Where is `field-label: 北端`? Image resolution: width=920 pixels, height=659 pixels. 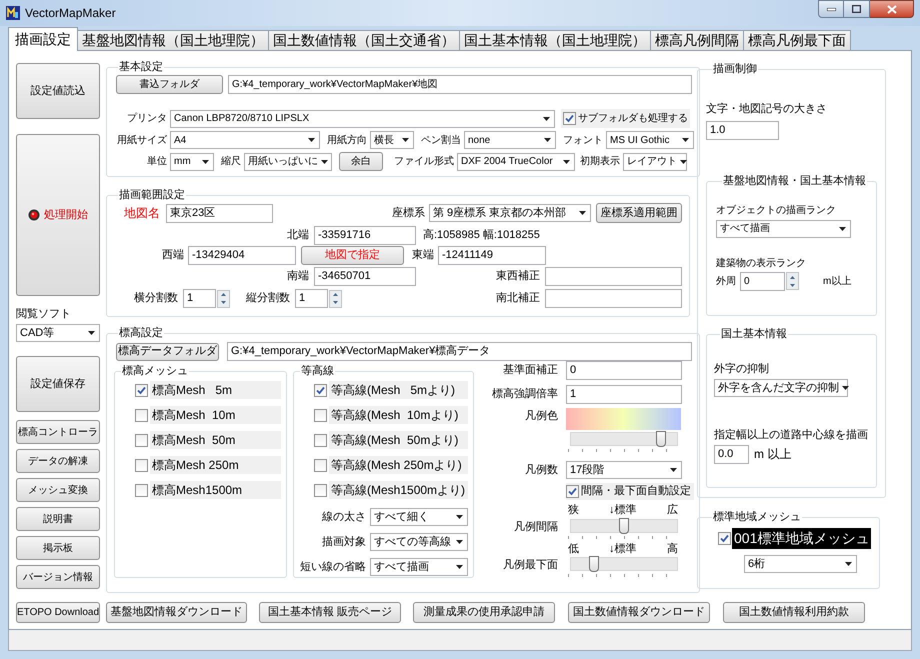
field-label: 北端 is located at coordinates (298, 236).